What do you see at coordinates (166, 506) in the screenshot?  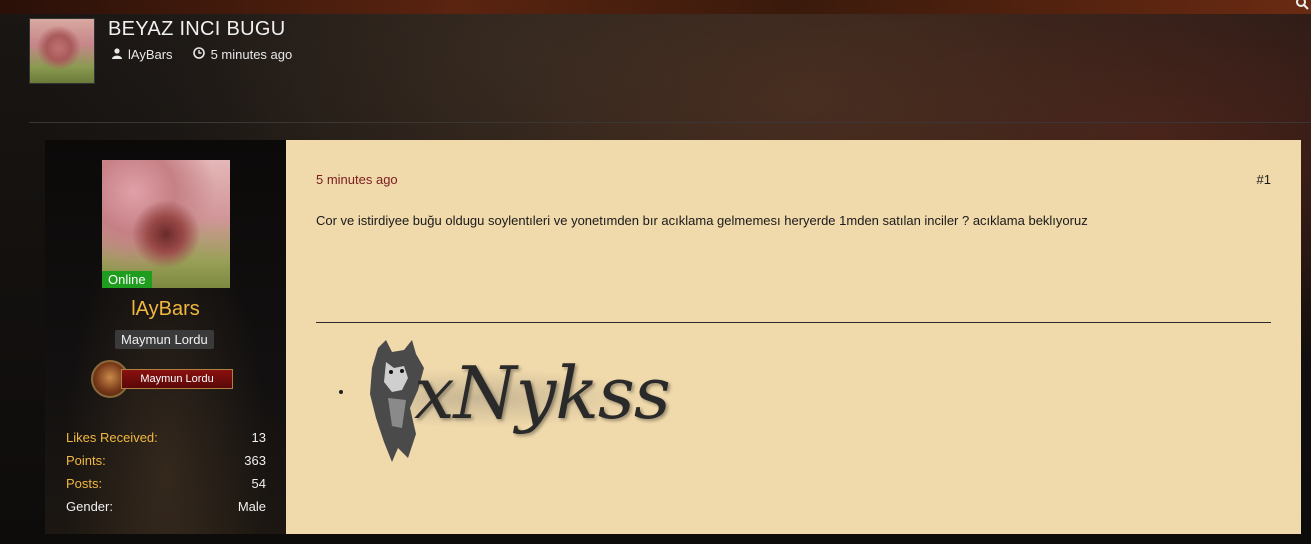 I see `stat-row: Gender: Male` at bounding box center [166, 506].